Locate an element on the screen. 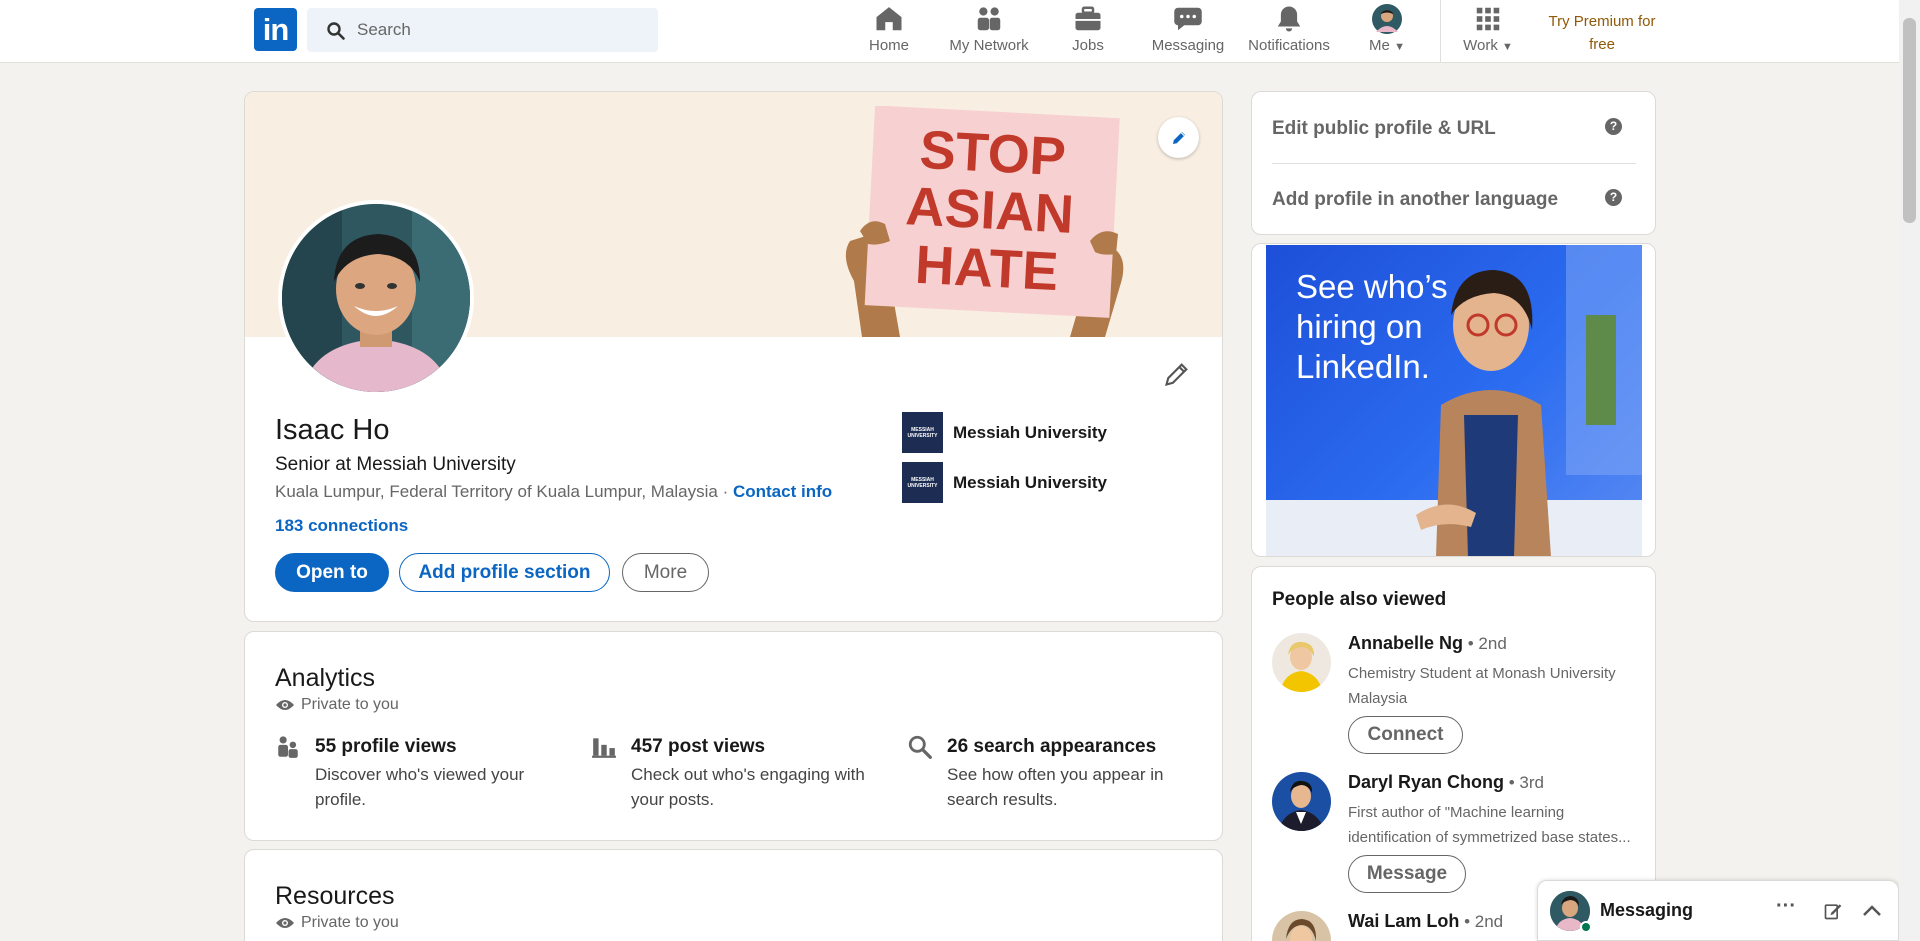 The width and height of the screenshot is (1920, 941). stat-value: 26 search appearances is located at coordinates (1052, 746).